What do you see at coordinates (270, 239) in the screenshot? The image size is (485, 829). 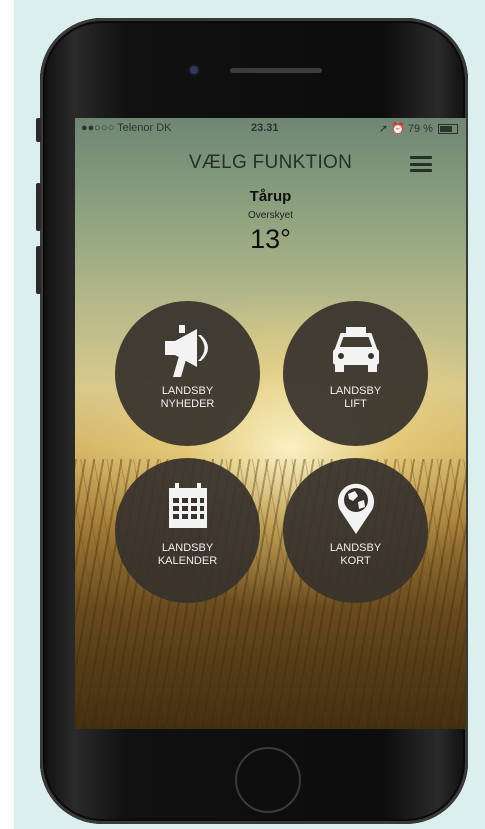 I see `weather-temperature: 13°` at bounding box center [270, 239].